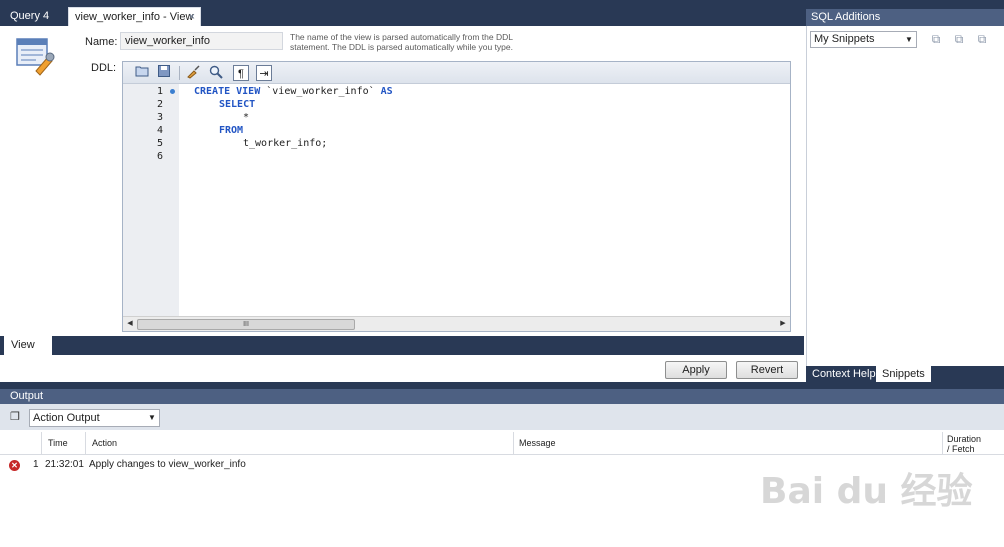 The width and height of the screenshot is (1004, 547). I want to click on code-keyword: SELECT, so click(237, 104).